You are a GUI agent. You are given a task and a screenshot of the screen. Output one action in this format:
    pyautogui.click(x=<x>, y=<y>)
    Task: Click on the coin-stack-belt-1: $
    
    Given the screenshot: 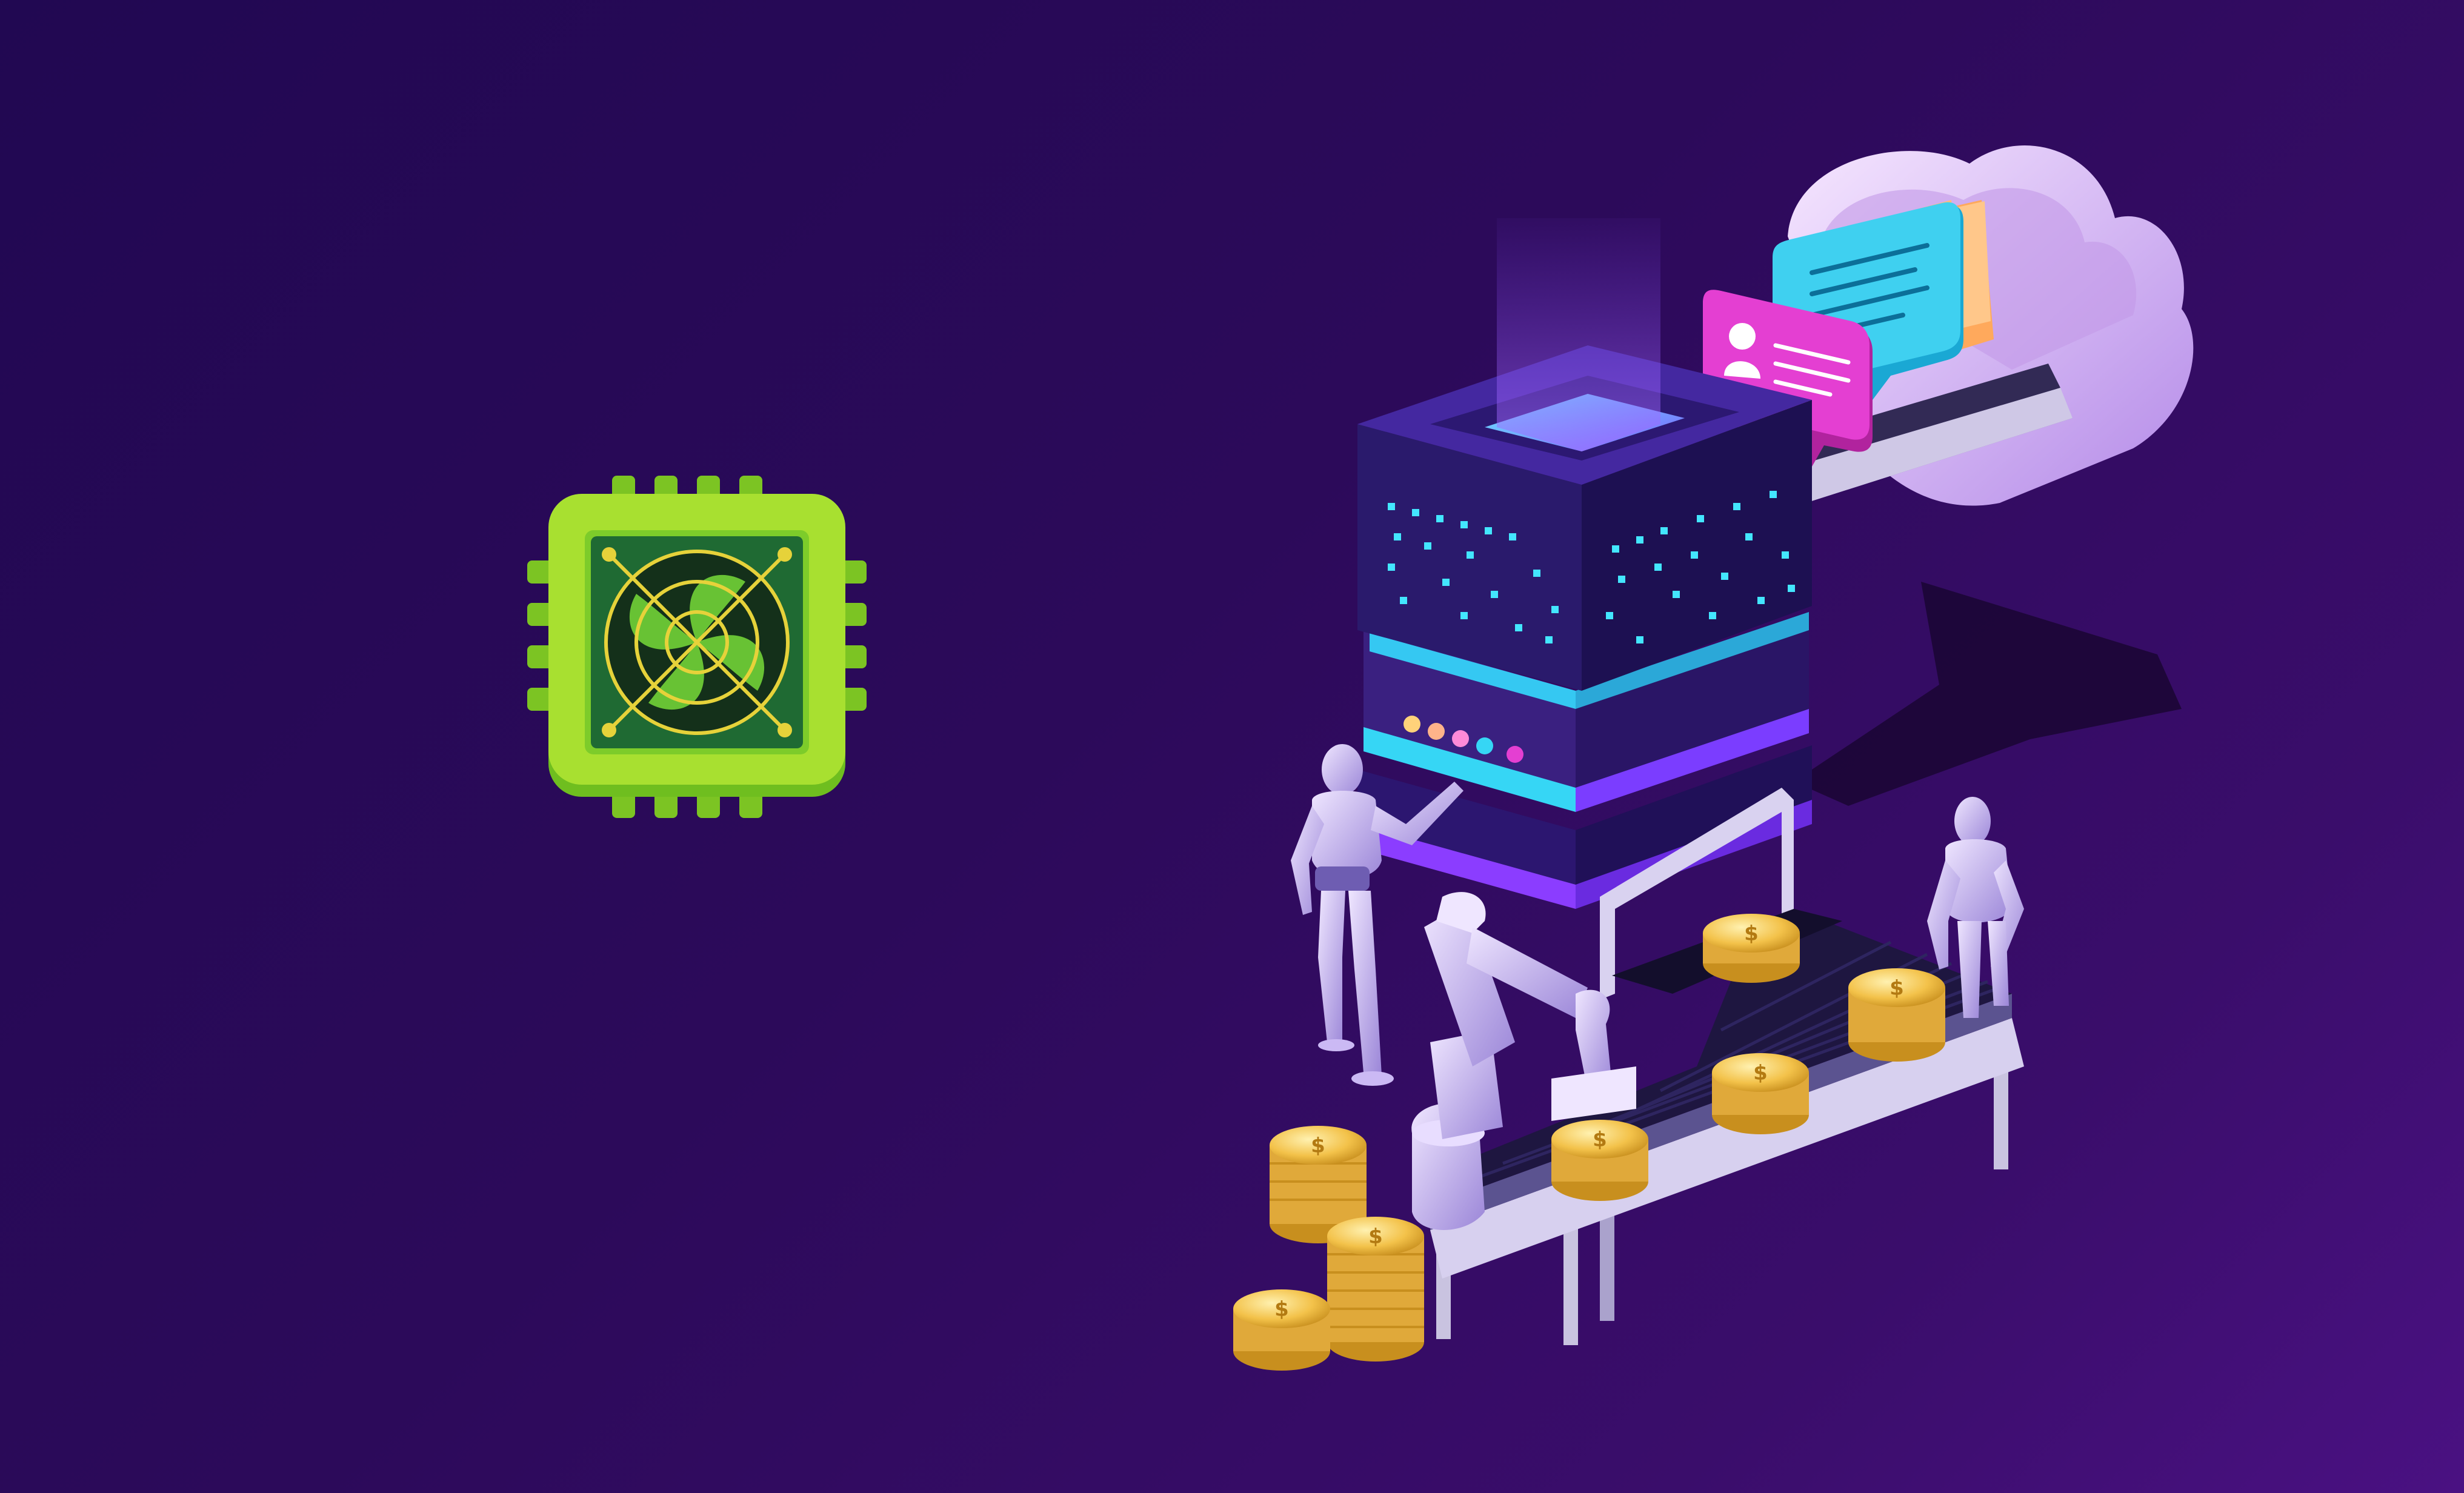 What is the action you would take?
    pyautogui.click(x=1751, y=948)
    